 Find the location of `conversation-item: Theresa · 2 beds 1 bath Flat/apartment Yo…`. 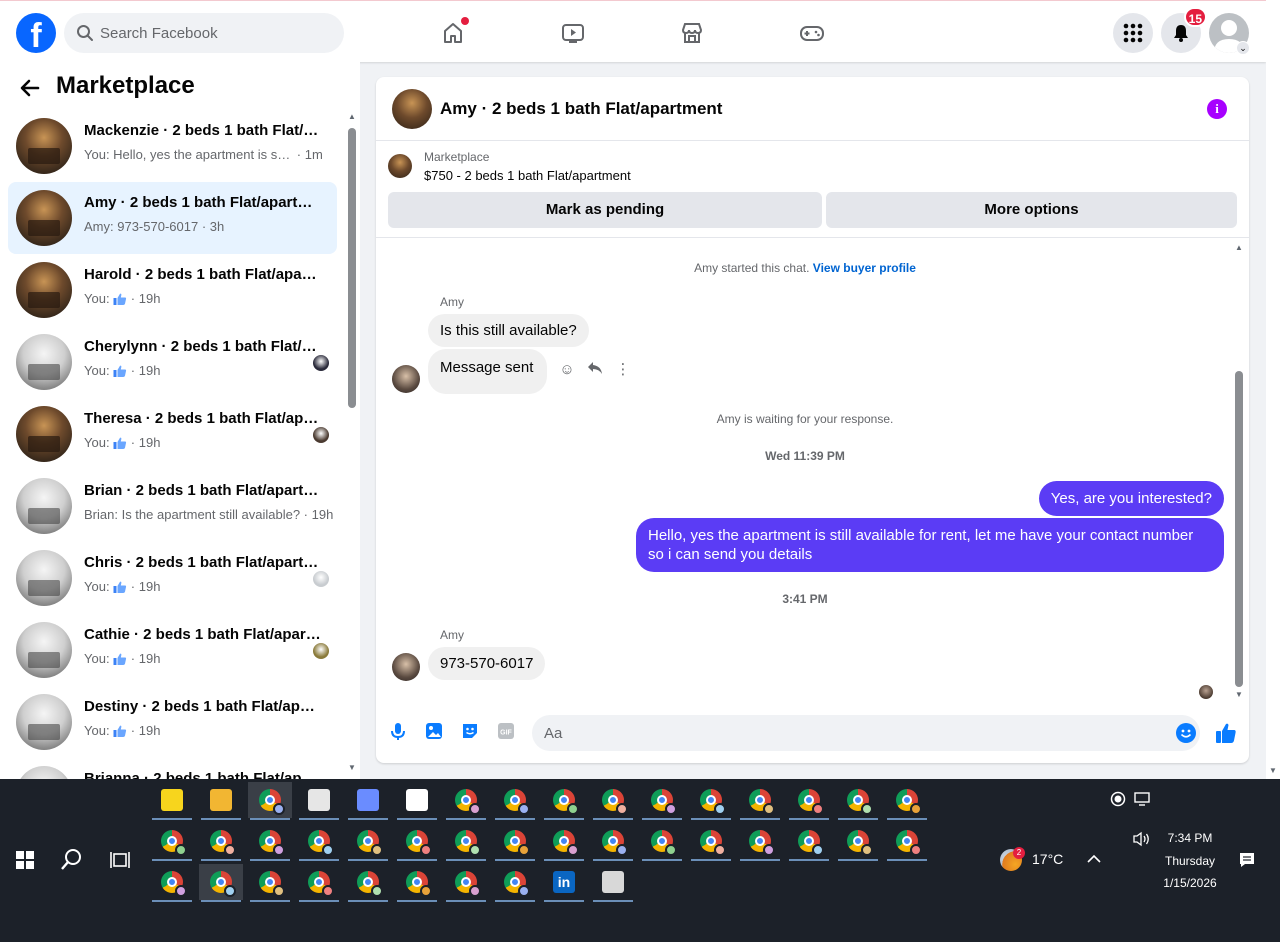

conversation-item: Theresa · 2 beds 1 bath Flat/apartment Yo… is located at coordinates (172, 434).